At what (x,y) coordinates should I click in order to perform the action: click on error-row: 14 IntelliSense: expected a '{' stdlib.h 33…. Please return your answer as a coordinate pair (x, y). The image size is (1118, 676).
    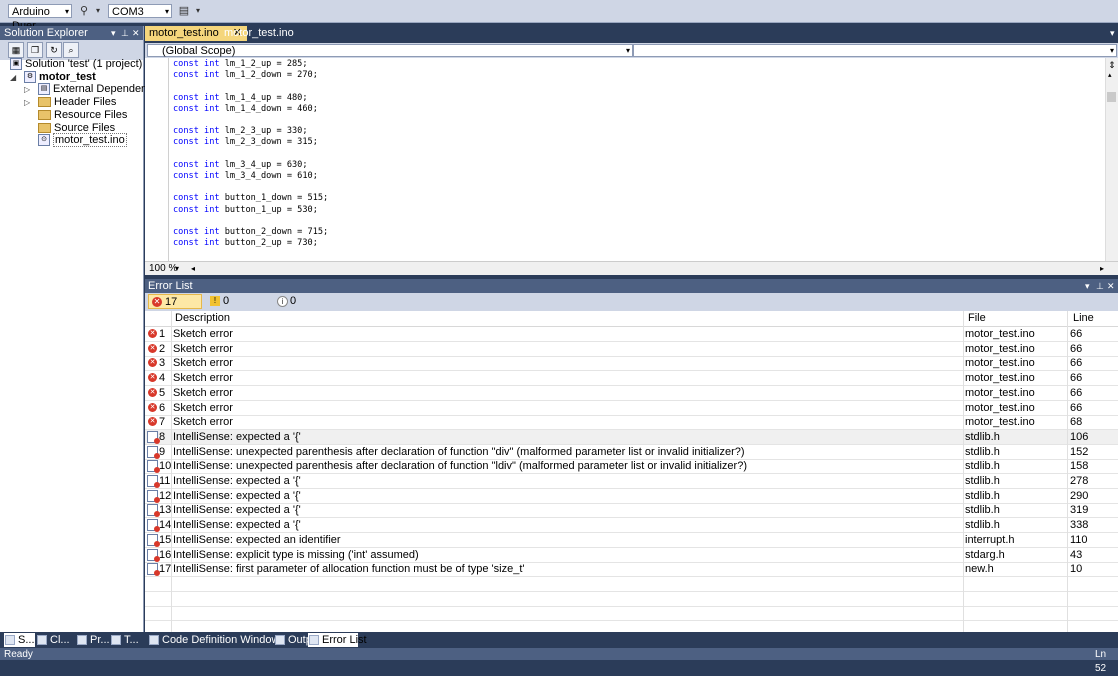
    Looking at the image, I should click on (631, 526).